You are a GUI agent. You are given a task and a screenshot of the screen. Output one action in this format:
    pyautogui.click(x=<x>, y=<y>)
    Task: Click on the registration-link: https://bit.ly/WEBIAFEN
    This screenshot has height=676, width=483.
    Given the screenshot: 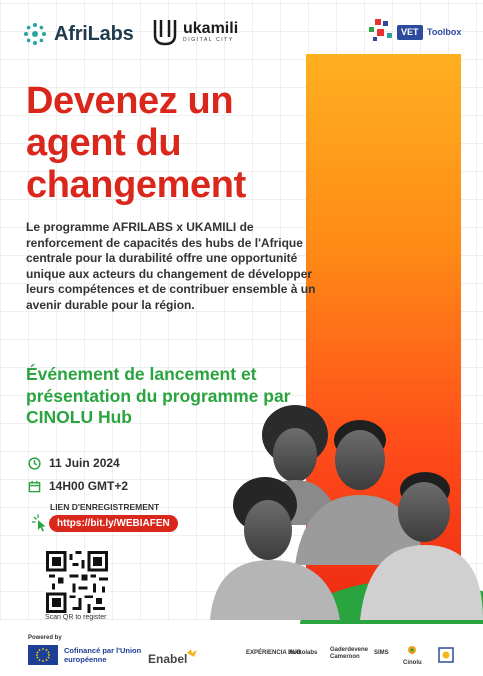 What is the action you would take?
    pyautogui.click(x=113, y=523)
    